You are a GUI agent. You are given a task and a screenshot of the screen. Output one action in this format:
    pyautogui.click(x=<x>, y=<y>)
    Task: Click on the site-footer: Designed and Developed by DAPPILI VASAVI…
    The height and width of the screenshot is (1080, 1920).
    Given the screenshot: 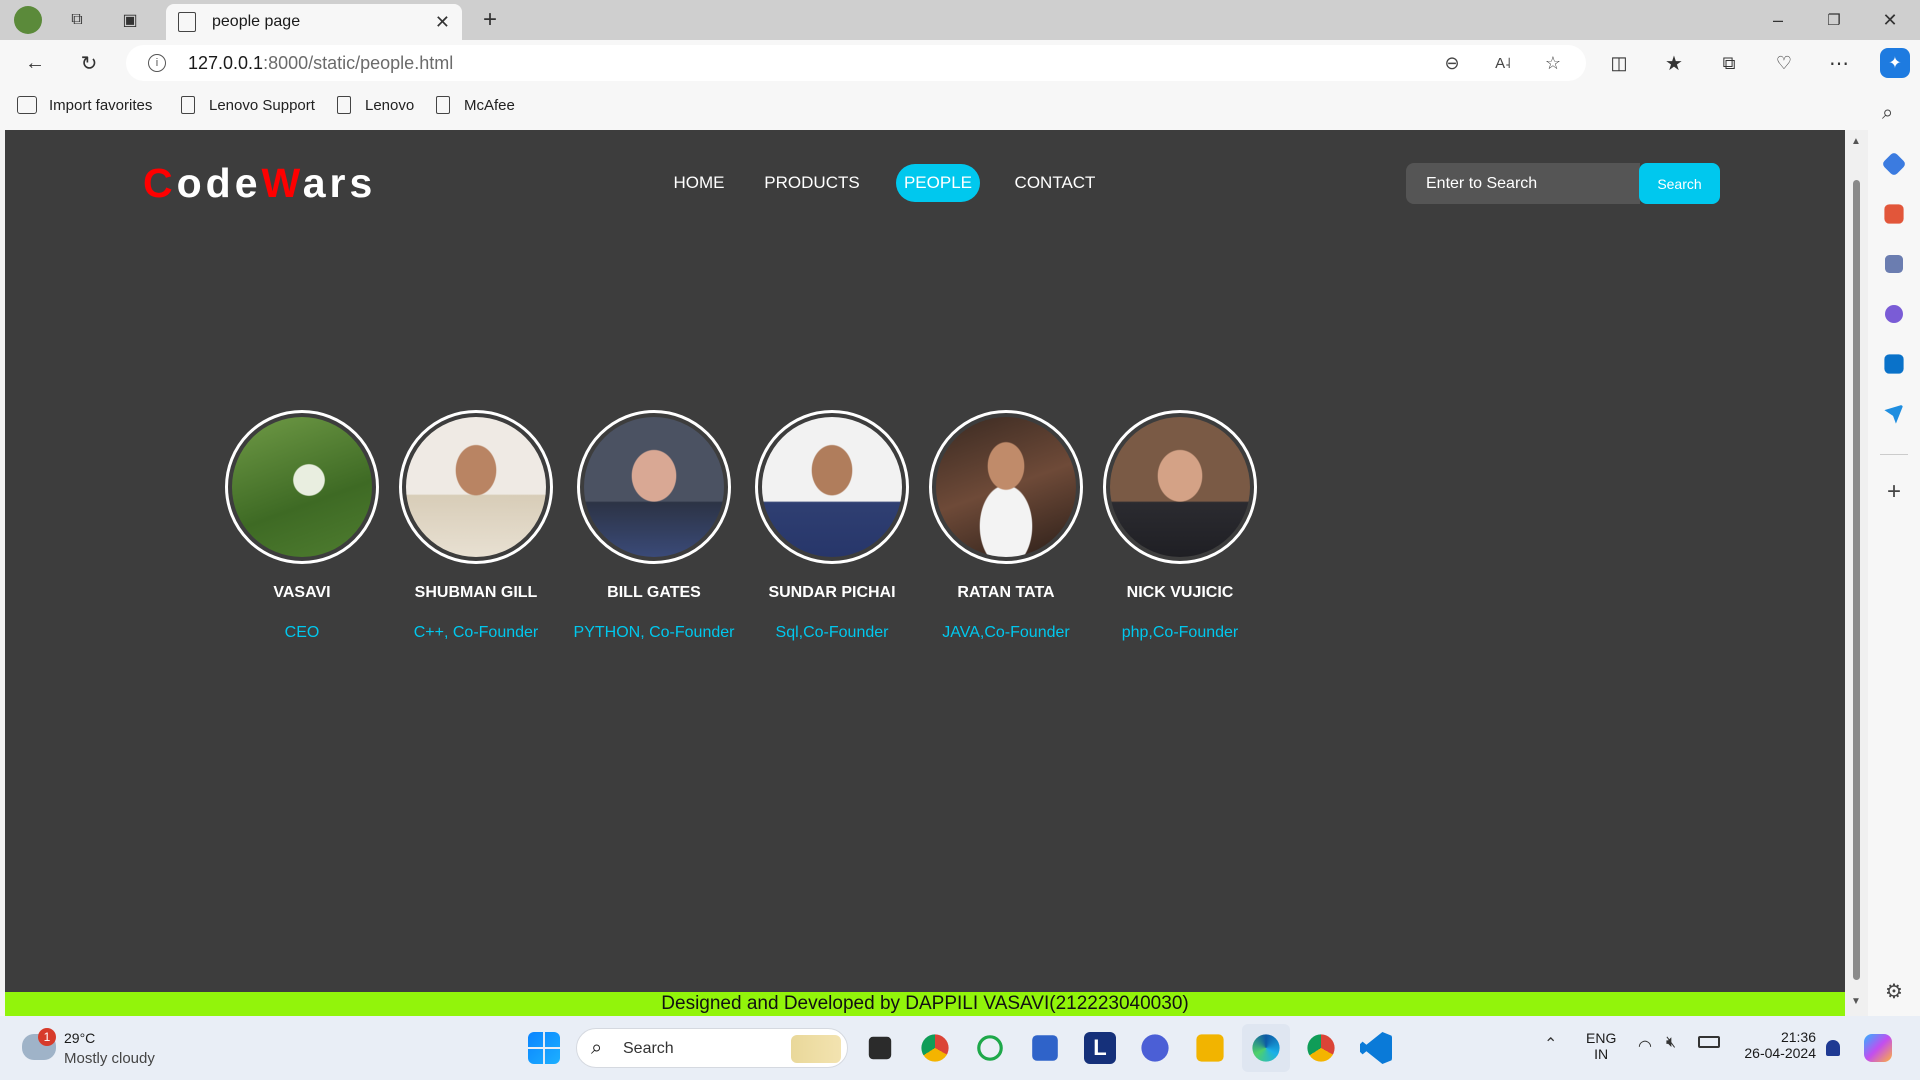 What is the action you would take?
    pyautogui.click(x=925, y=1004)
    